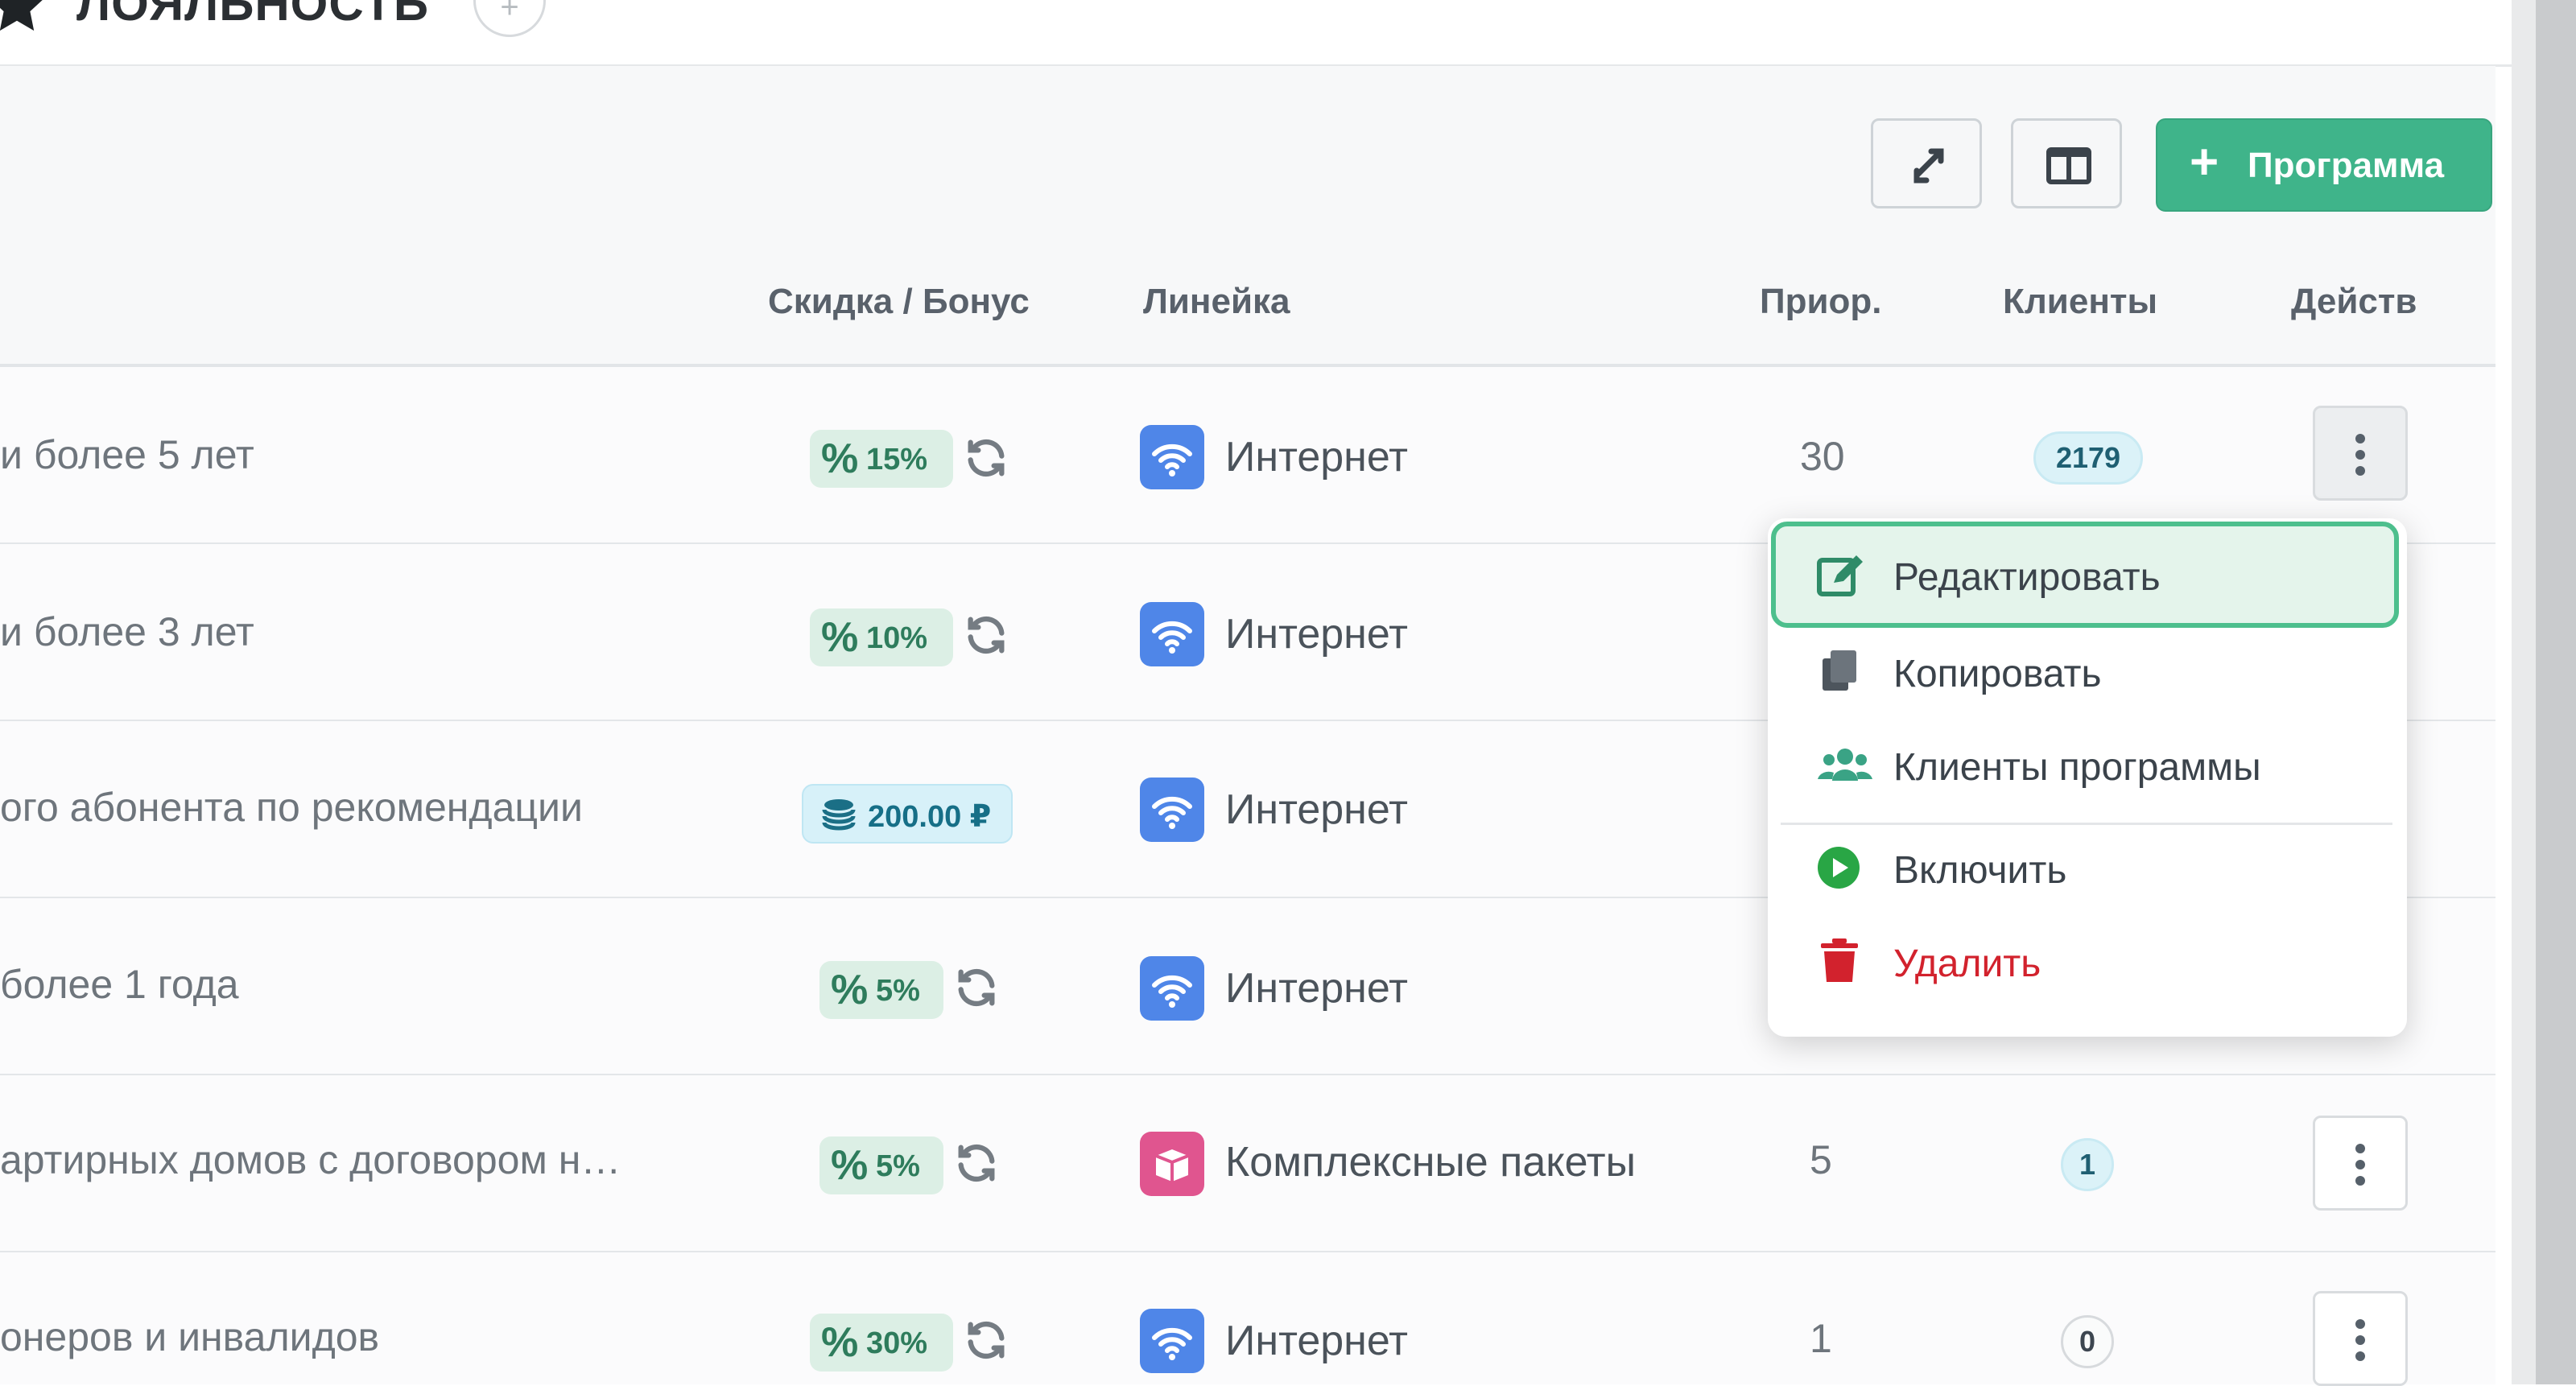 This screenshot has height=1386, width=2576. What do you see at coordinates (1845, 765) in the screenshot?
I see `users-icon` at bounding box center [1845, 765].